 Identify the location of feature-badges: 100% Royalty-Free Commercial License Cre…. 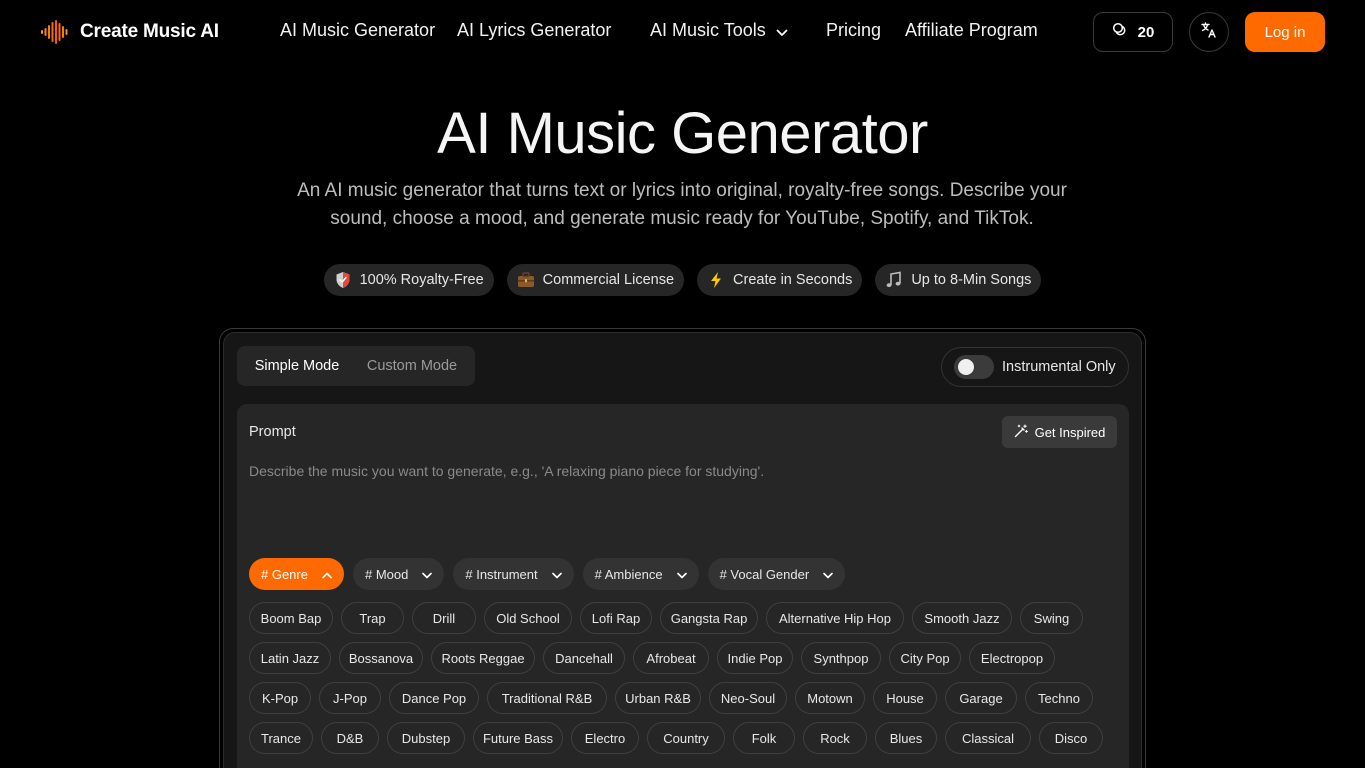
(682, 280).